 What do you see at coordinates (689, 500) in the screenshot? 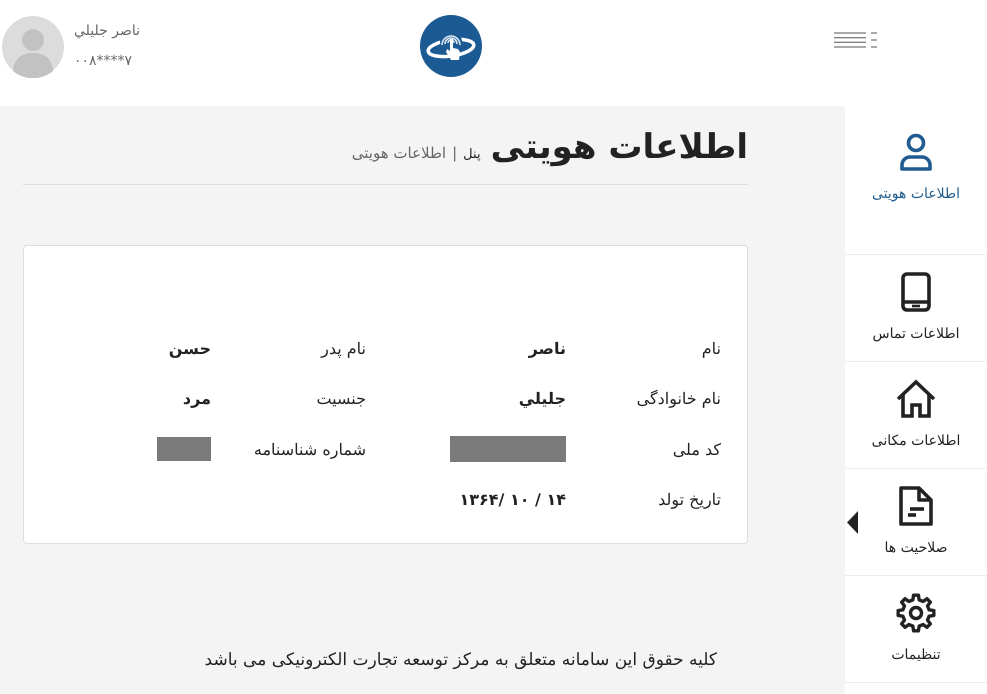
I see `field-label: تاریخ تولد` at bounding box center [689, 500].